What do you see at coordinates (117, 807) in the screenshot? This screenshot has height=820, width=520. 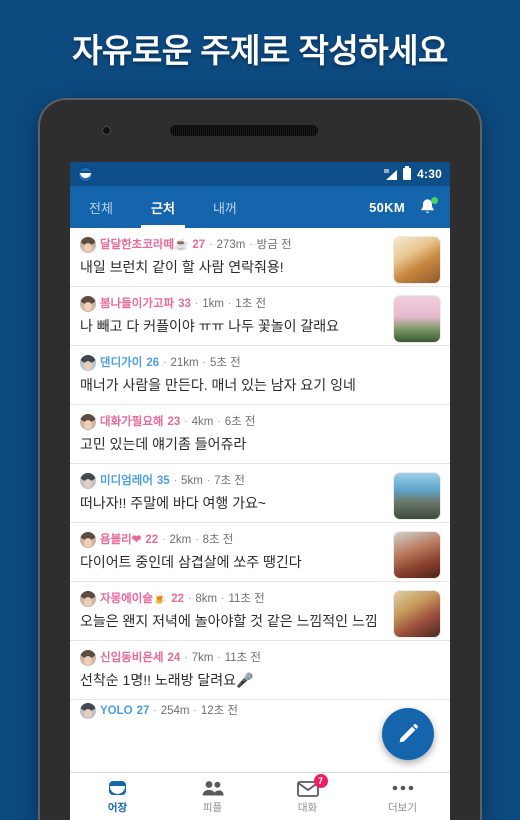 I see `nav-label: 어장` at bounding box center [117, 807].